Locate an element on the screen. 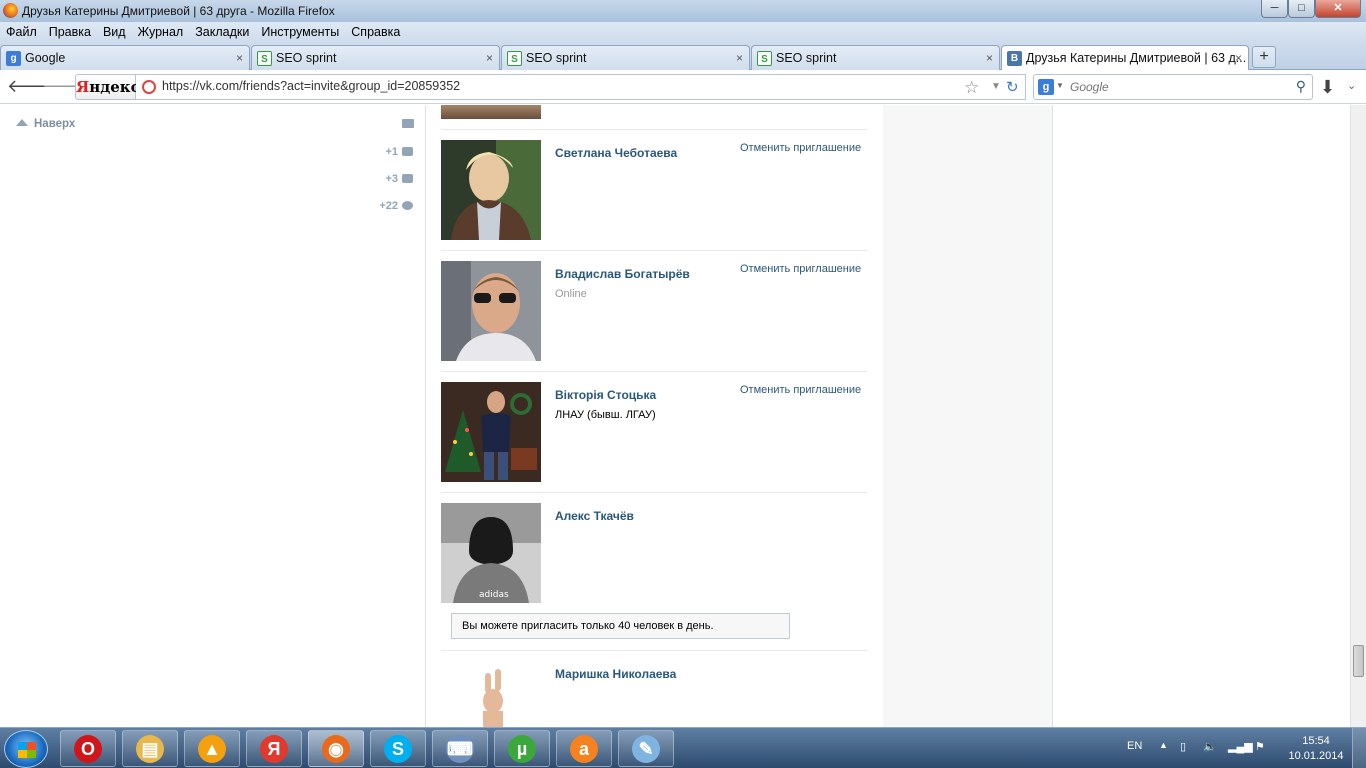  taskbar-aimp-button: ▲ is located at coordinates (212, 748).